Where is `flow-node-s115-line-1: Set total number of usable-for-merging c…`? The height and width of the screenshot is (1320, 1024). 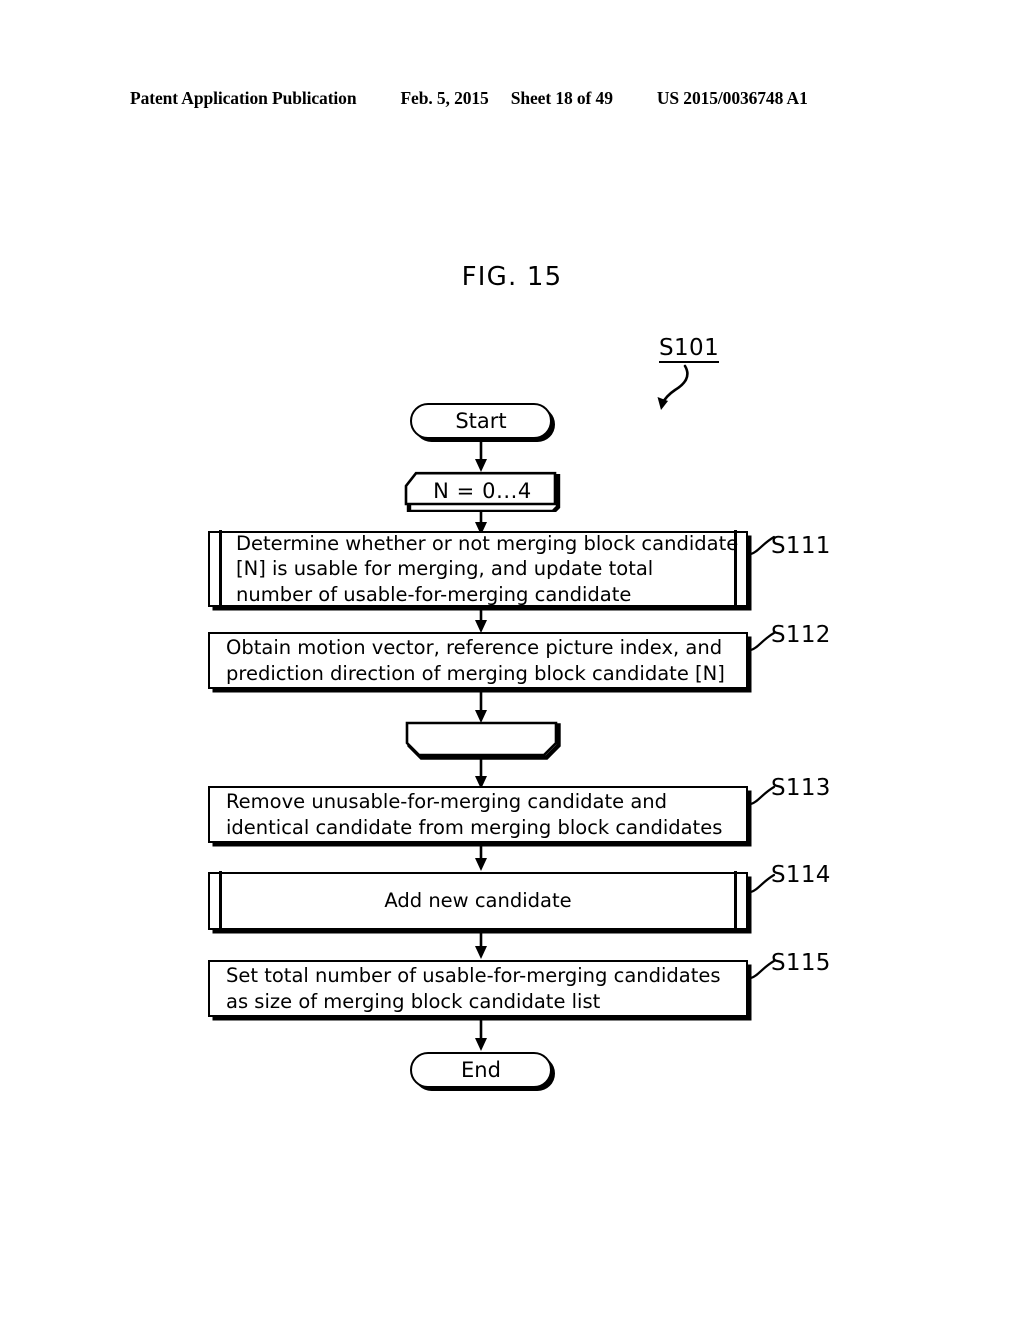
flow-node-s115-line-1: Set total number of usable-for-merging c… is located at coordinates (473, 976).